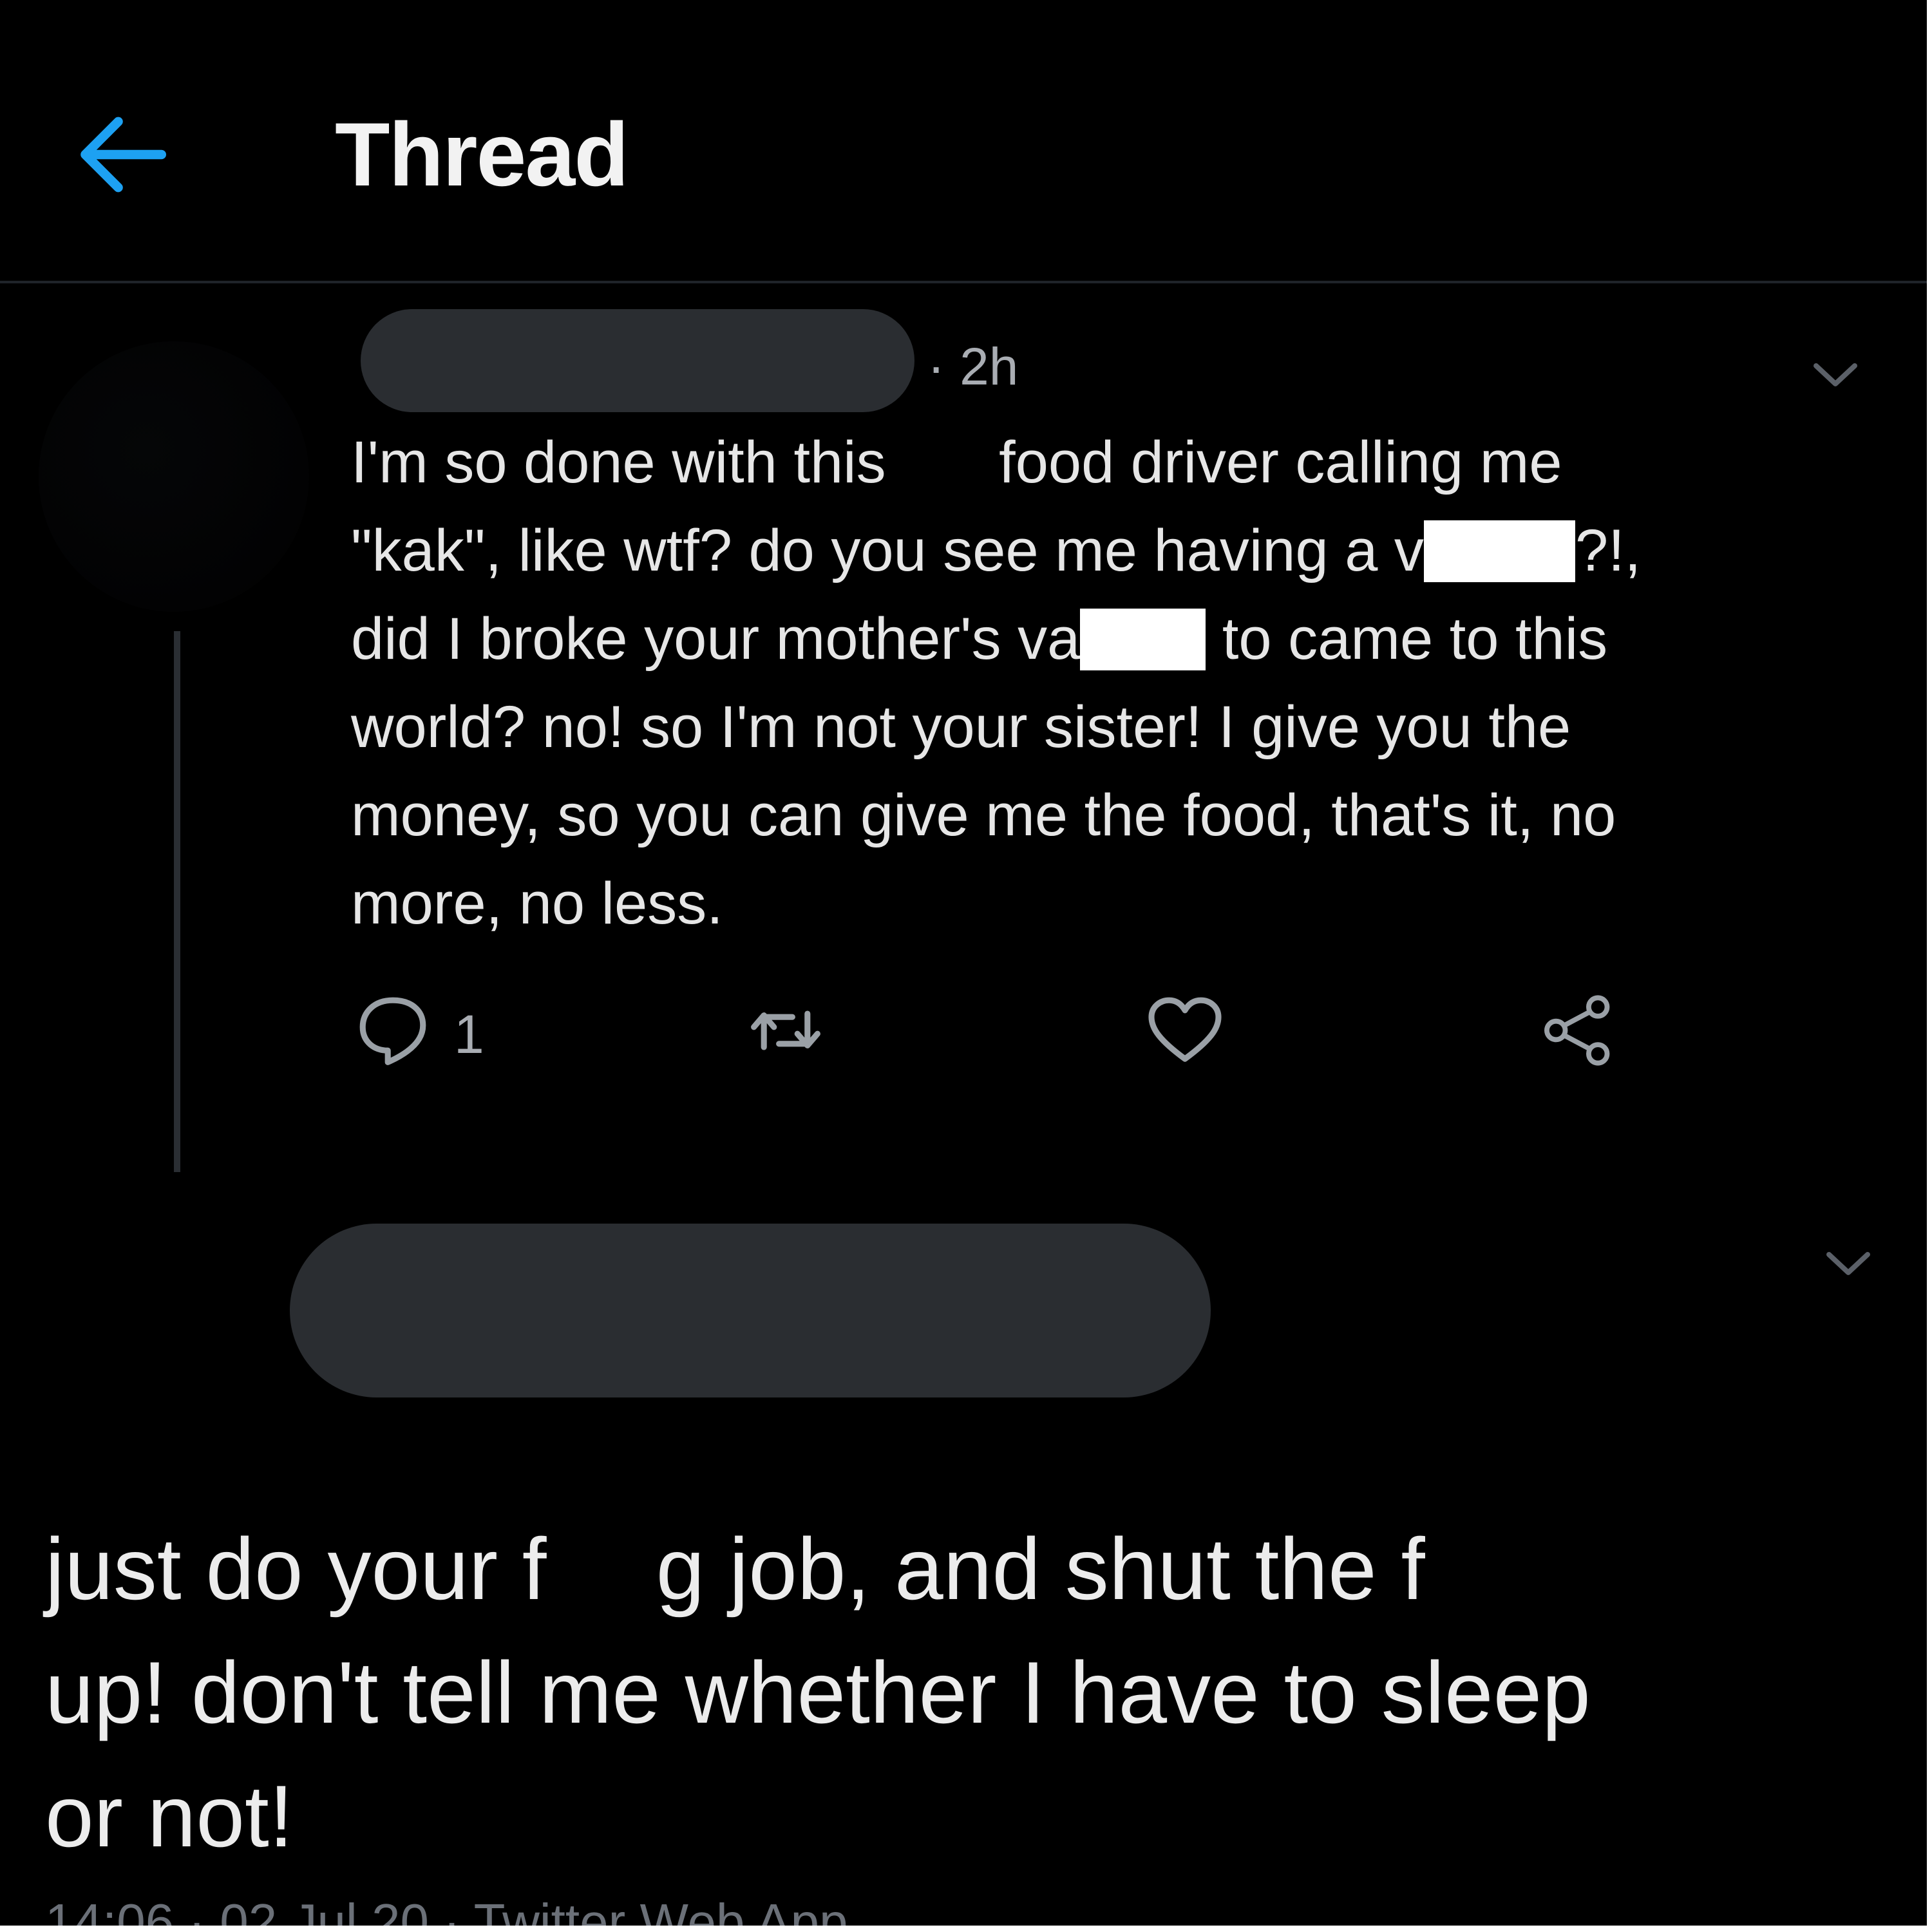 This screenshot has width=1932, height=1932. Describe the element at coordinates (393, 1031) in the screenshot. I see `reply-icon` at that location.